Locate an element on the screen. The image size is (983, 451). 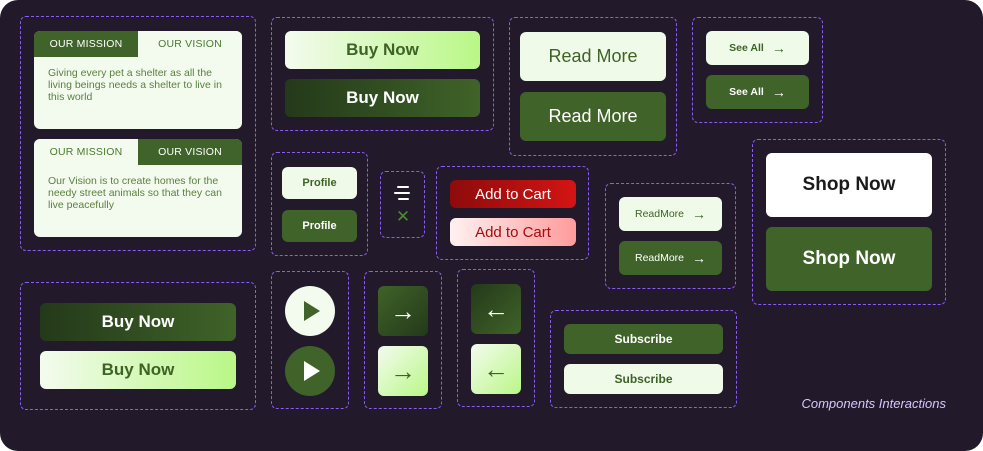
subscribe-button-light: Subscribe is located at coordinates (643, 379).